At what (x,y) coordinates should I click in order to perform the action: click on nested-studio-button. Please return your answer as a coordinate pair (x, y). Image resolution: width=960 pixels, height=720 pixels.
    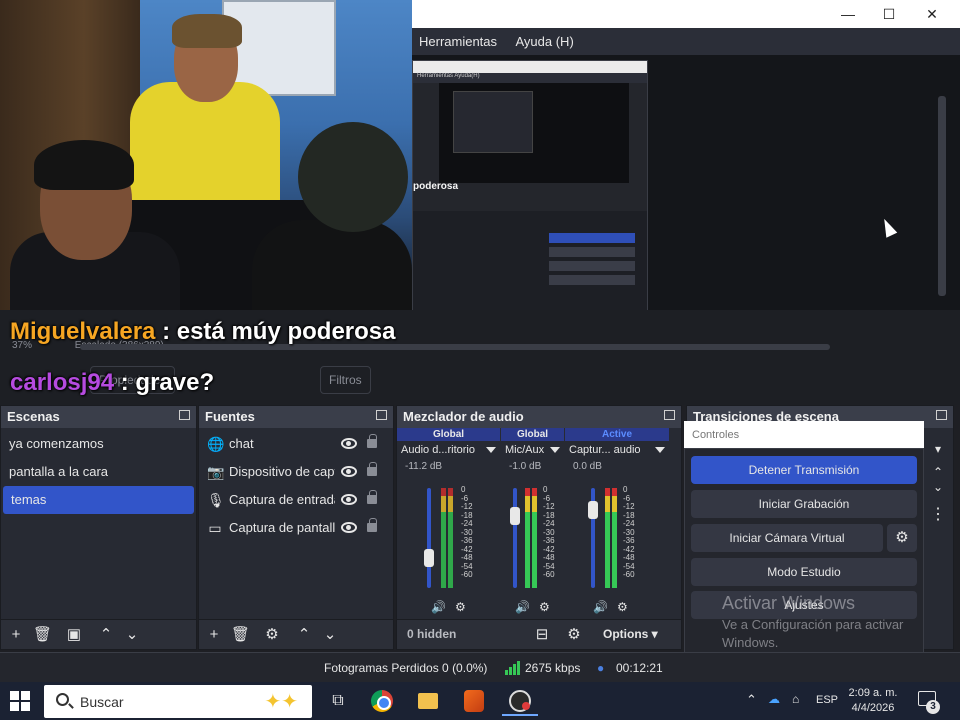
    Looking at the image, I should click on (592, 280).